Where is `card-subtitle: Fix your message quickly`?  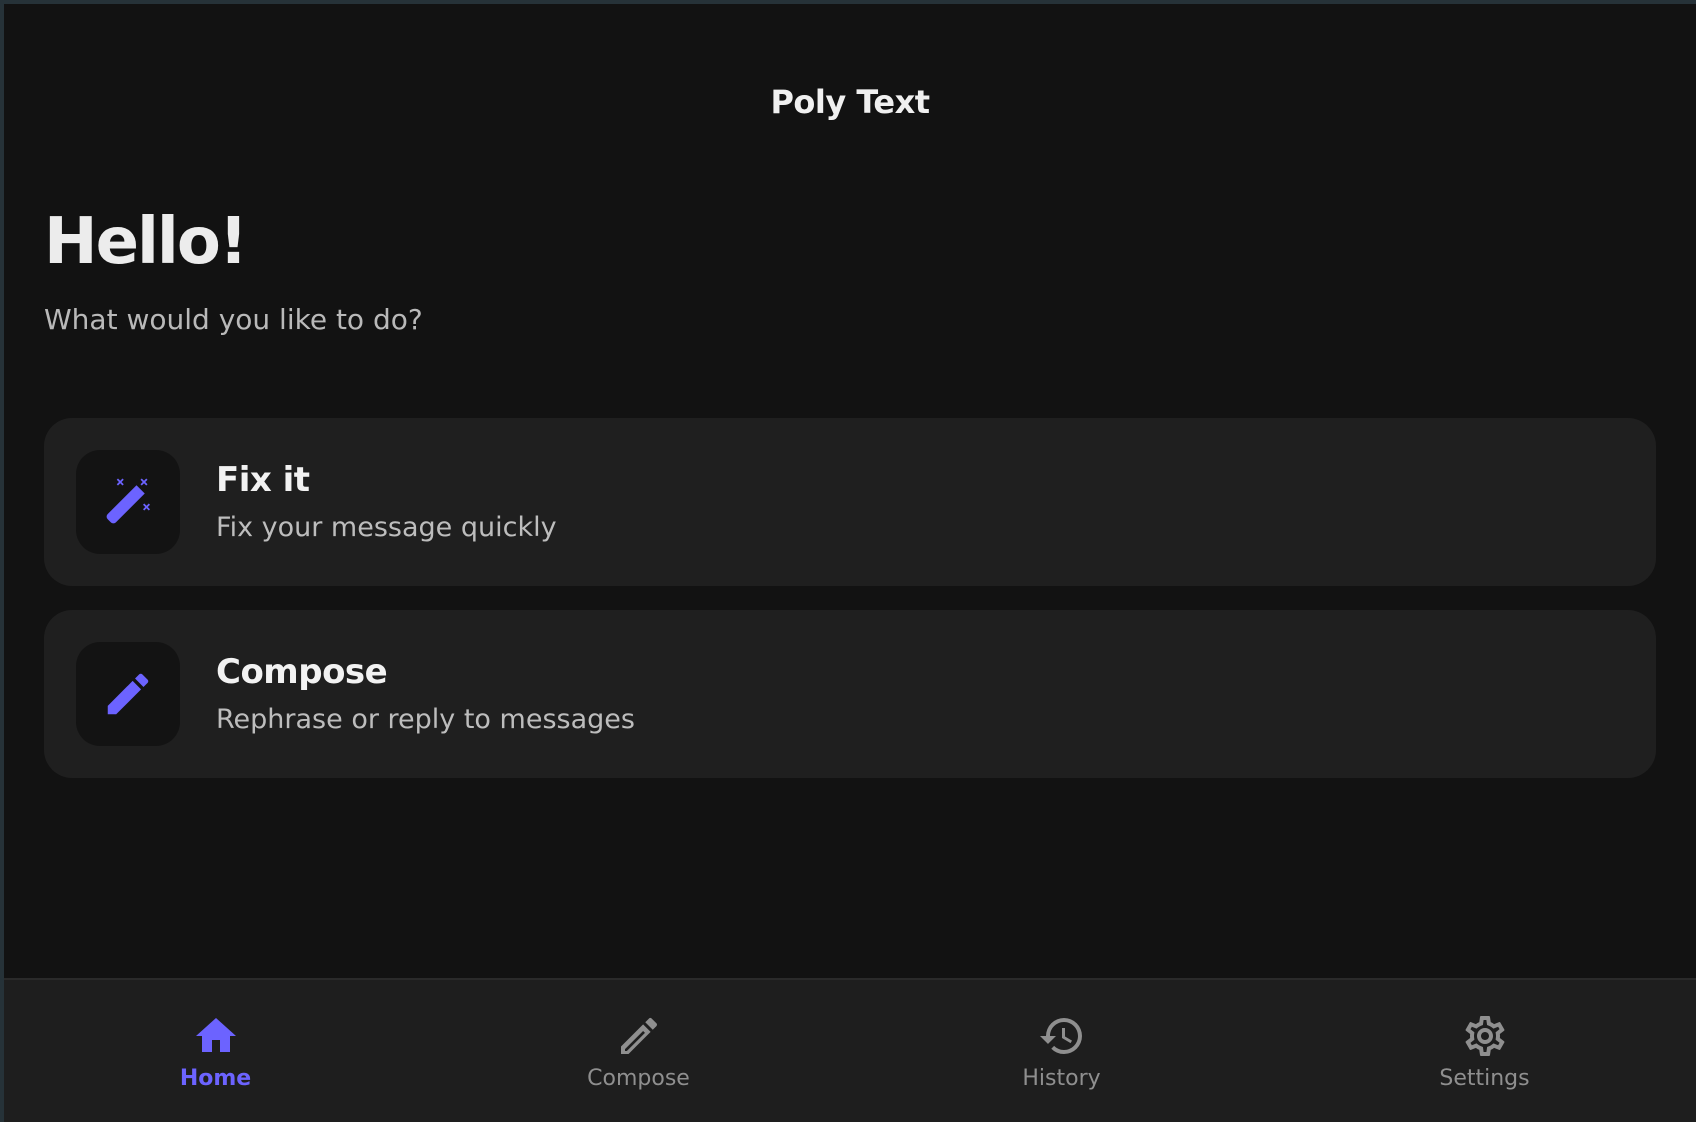 card-subtitle: Fix your message quickly is located at coordinates (386, 527).